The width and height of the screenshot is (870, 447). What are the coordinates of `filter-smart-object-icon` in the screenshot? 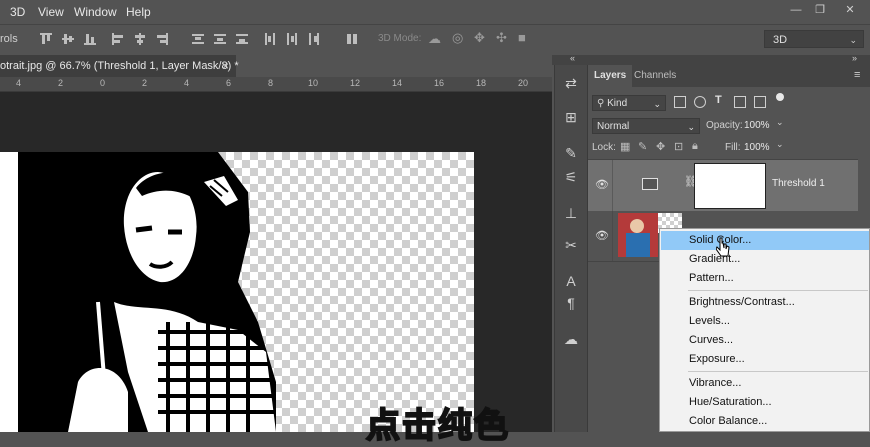 It's located at (760, 102).